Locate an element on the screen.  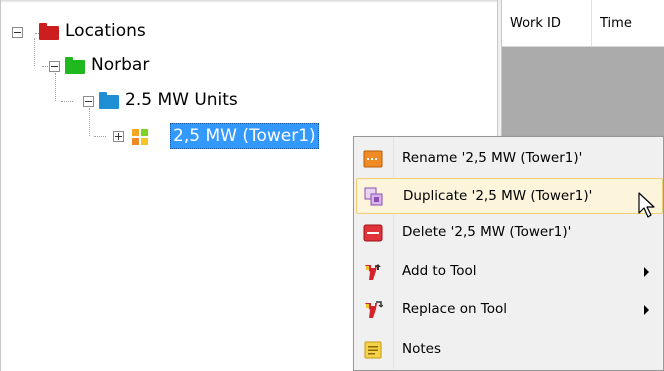
wrench-add-icon is located at coordinates (373, 272).